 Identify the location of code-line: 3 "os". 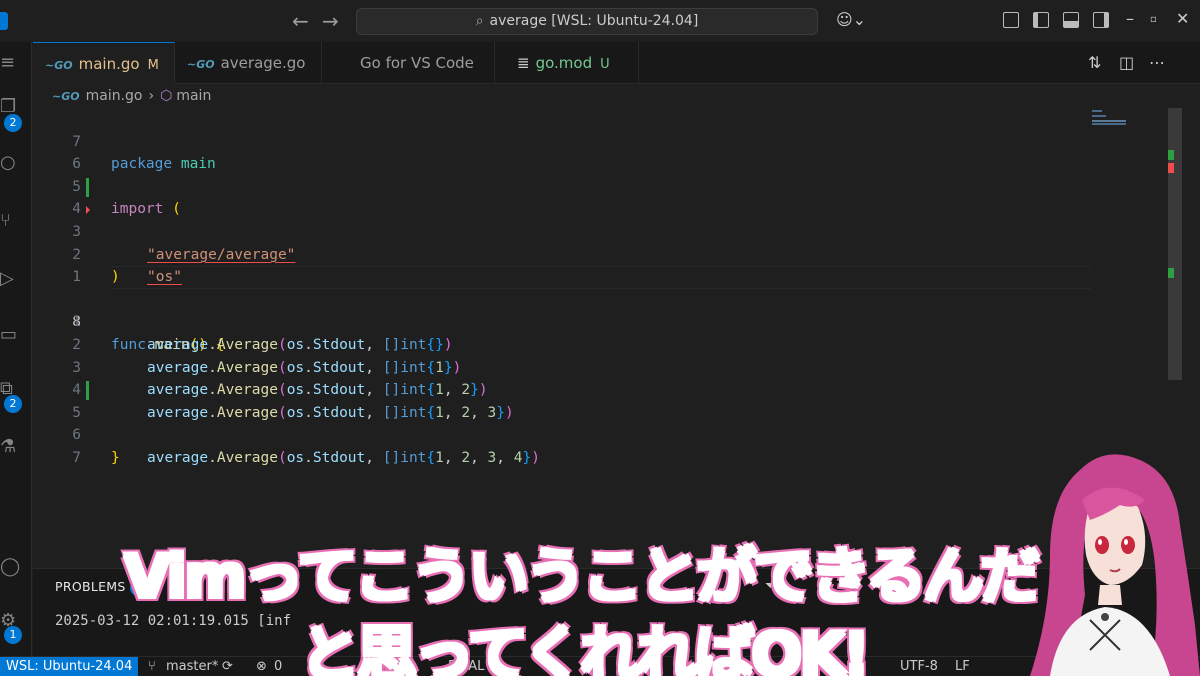
(563, 241).